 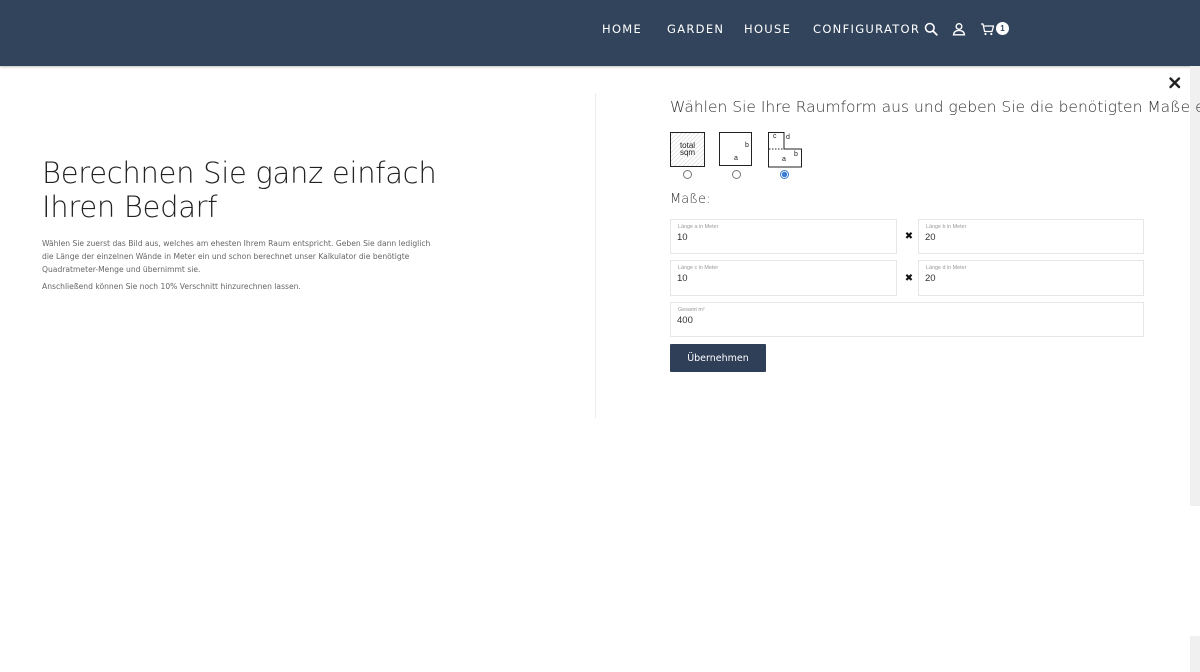 What do you see at coordinates (785, 152) in the screenshot?
I see `shape-l-form: c d a b` at bounding box center [785, 152].